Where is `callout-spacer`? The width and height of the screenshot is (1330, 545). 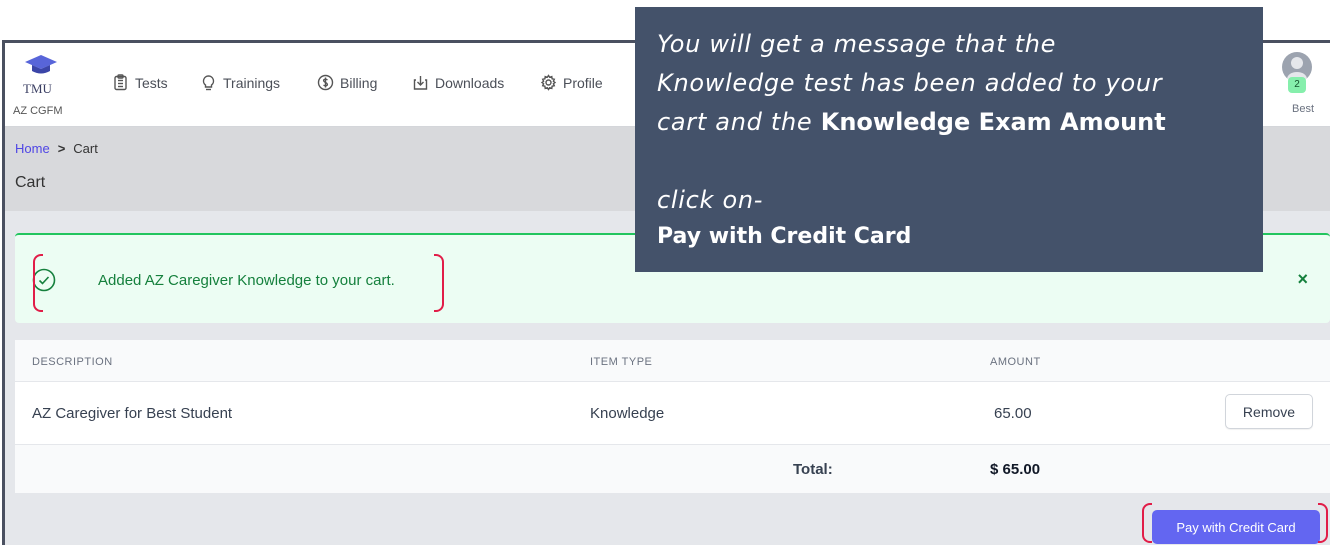
callout-spacer is located at coordinates (949, 161).